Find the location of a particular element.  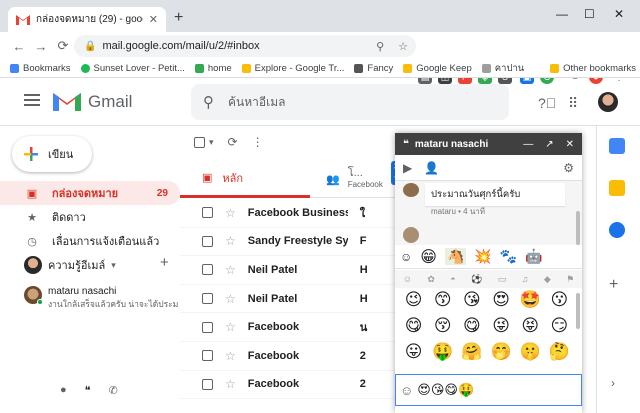

bookmark-item: home is located at coordinates (213, 68).